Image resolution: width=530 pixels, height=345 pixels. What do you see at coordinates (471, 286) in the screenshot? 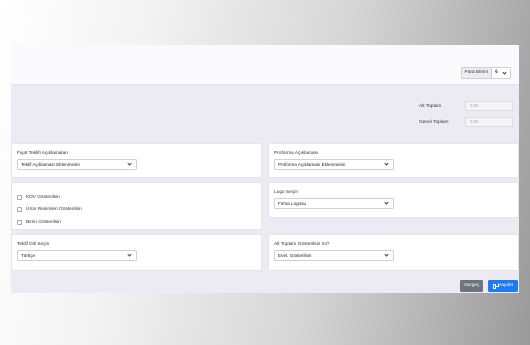
I see `cancel-button: Vazgeç` at bounding box center [471, 286].